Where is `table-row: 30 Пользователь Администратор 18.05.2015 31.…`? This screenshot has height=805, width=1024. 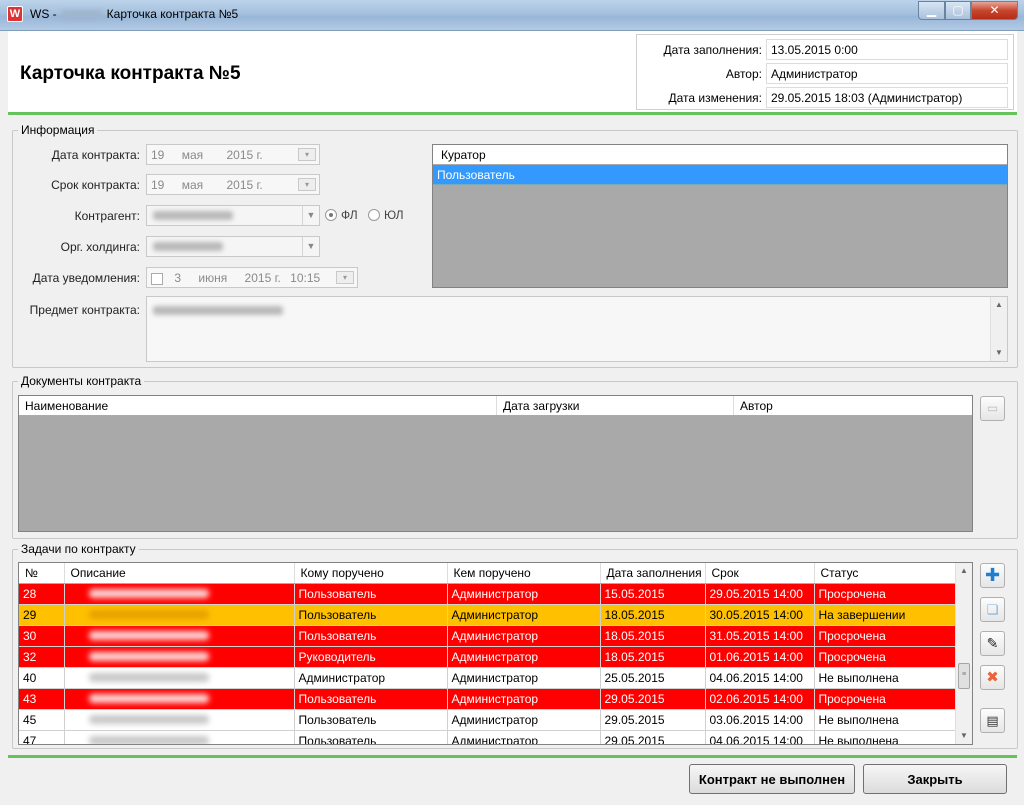
table-row: 30 Пользователь Администратор 18.05.2015 31.… is located at coordinates (488, 636).